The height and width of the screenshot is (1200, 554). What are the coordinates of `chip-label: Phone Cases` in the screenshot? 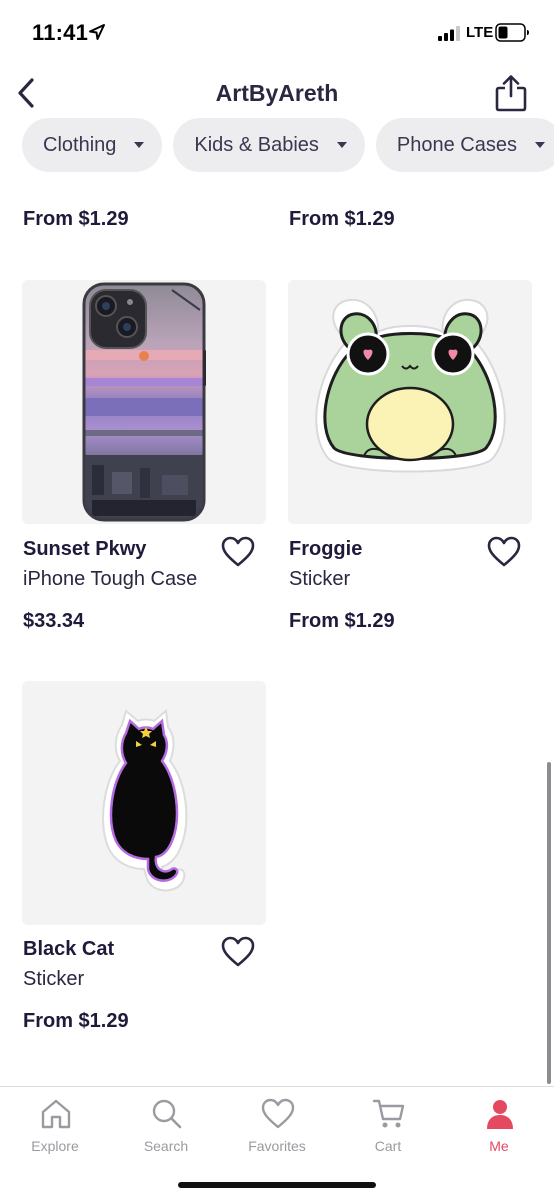 It's located at (456, 144).